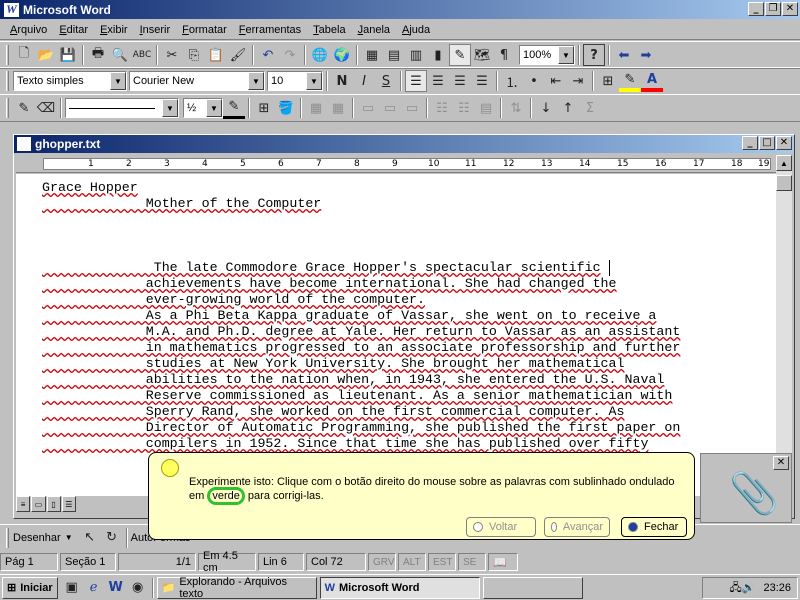 The height and width of the screenshot is (600, 800). Describe the element at coordinates (120, 55) in the screenshot. I see `print-preview-icon: 🔍` at that location.